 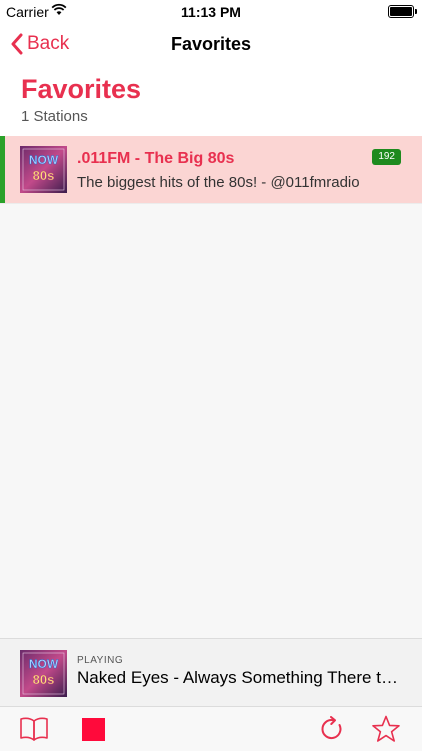 I want to click on star-icon, so click(x=386, y=728).